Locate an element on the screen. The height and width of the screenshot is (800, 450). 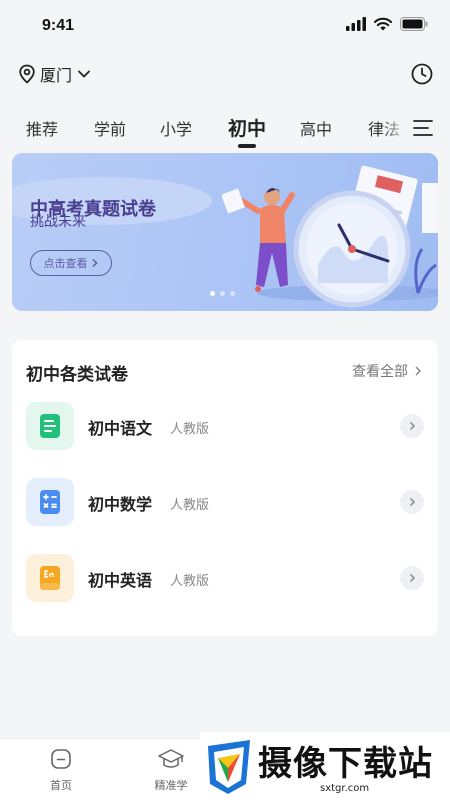
status-bar: 9:41 is located at coordinates (225, 25).